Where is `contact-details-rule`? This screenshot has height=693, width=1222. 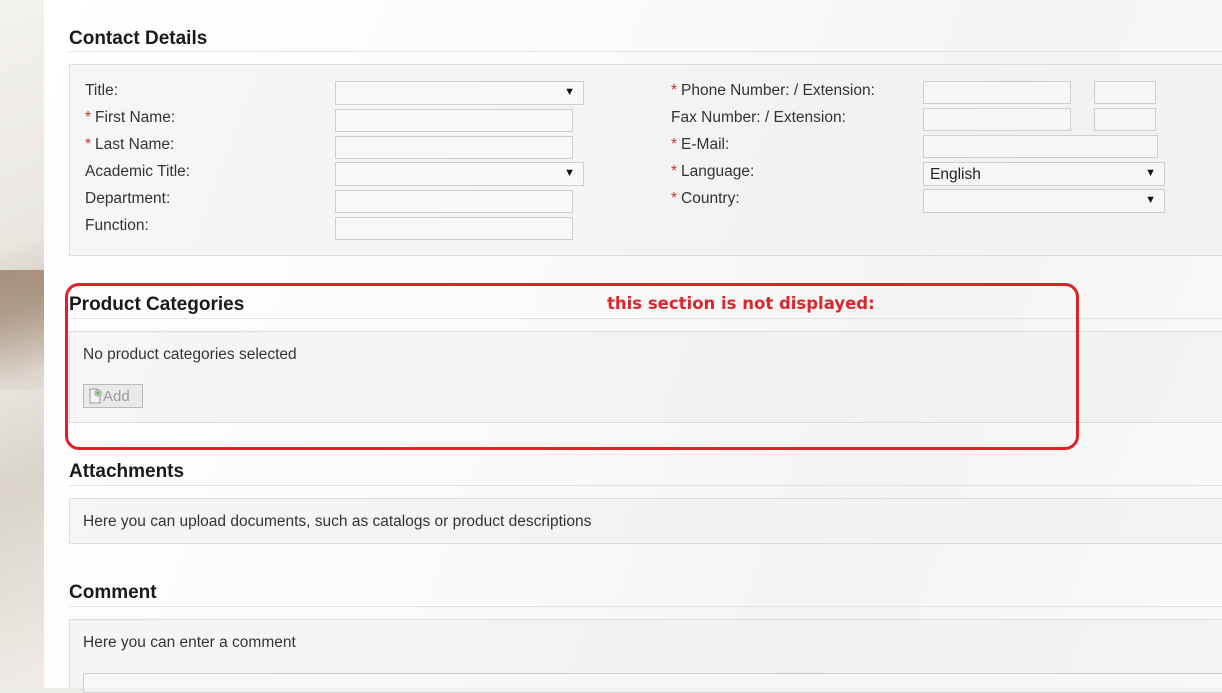
contact-details-rule is located at coordinates (645, 51).